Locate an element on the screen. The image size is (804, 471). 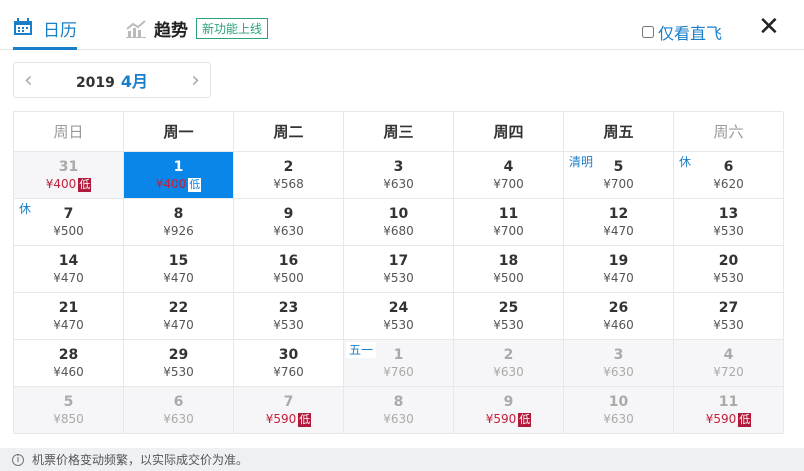
day-price: ¥926 is located at coordinates (178, 231).